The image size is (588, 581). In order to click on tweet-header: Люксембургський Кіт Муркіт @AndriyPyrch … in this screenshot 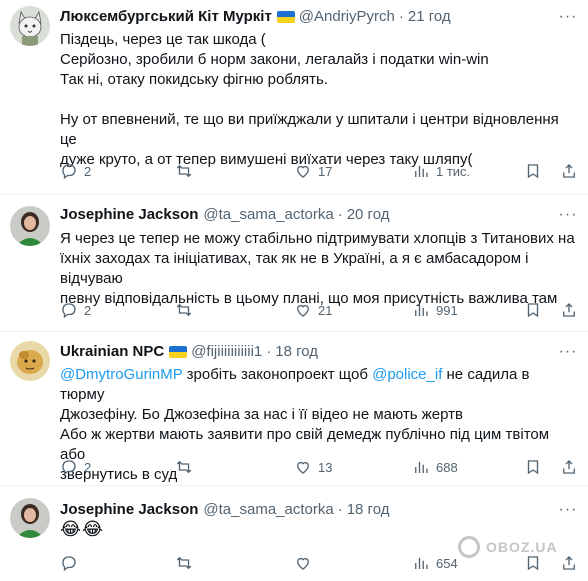, I will do `click(255, 17)`.